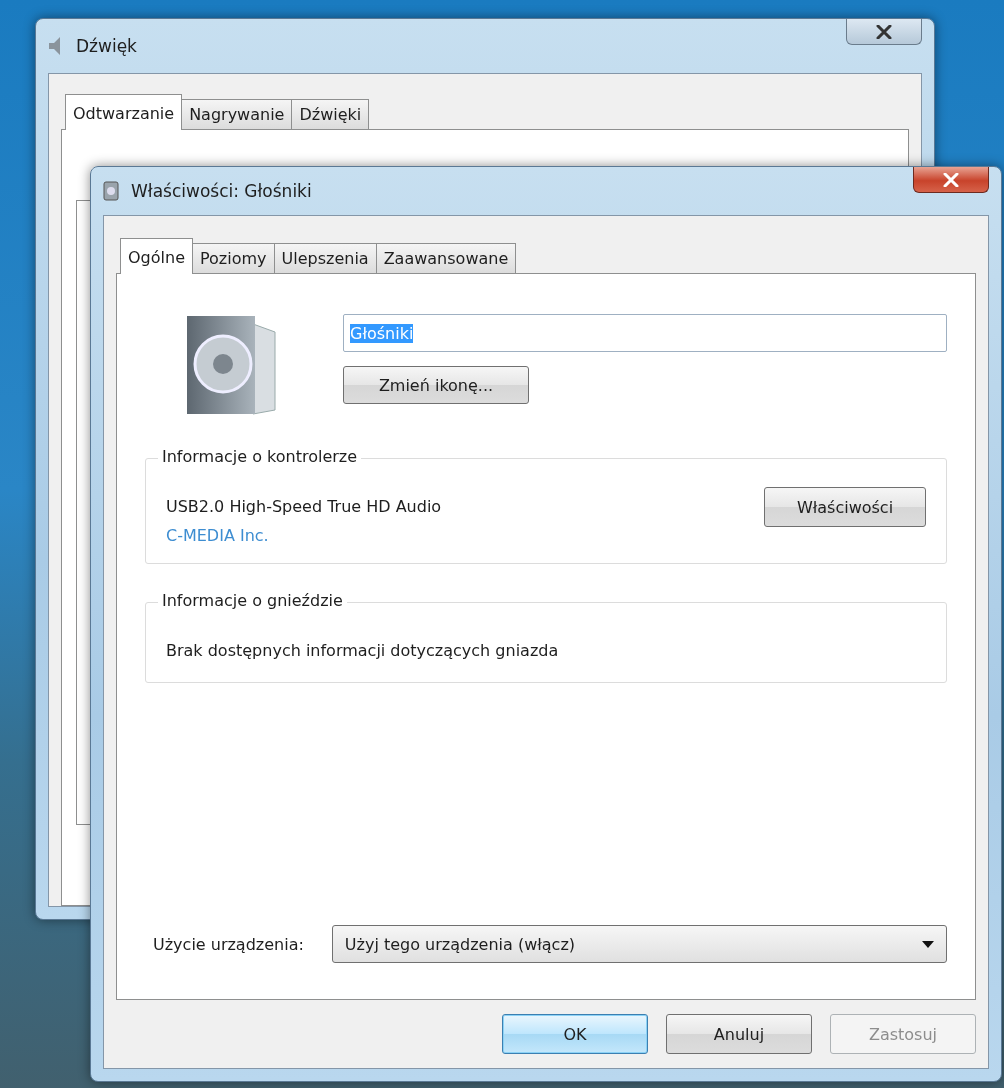 The image size is (1004, 1088). Describe the element at coordinates (575, 1034) in the screenshot. I see `dialog-button: OK` at that location.